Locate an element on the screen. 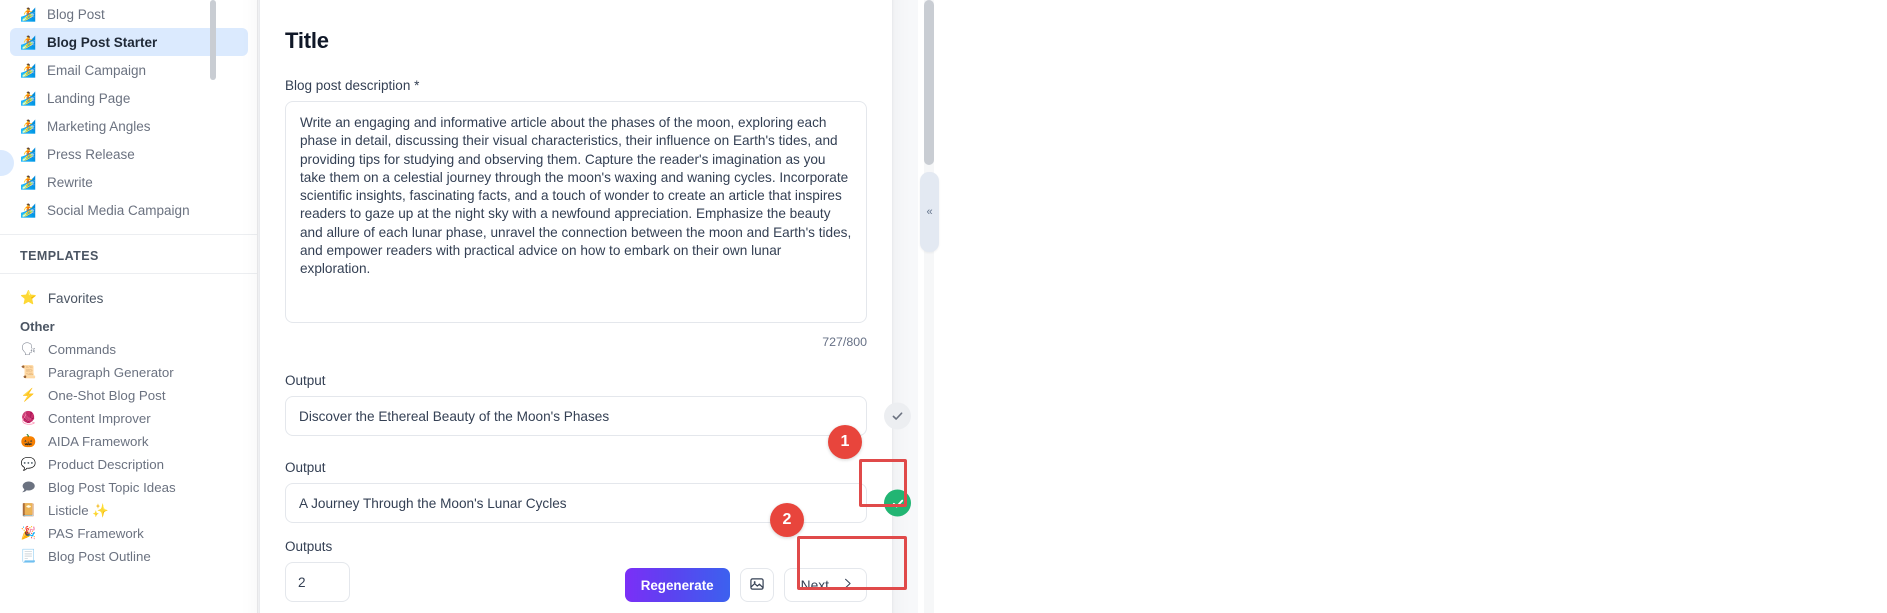 The width and height of the screenshot is (1887, 613). sidebar-item-label: Blog Post Outline is located at coordinates (99, 556).